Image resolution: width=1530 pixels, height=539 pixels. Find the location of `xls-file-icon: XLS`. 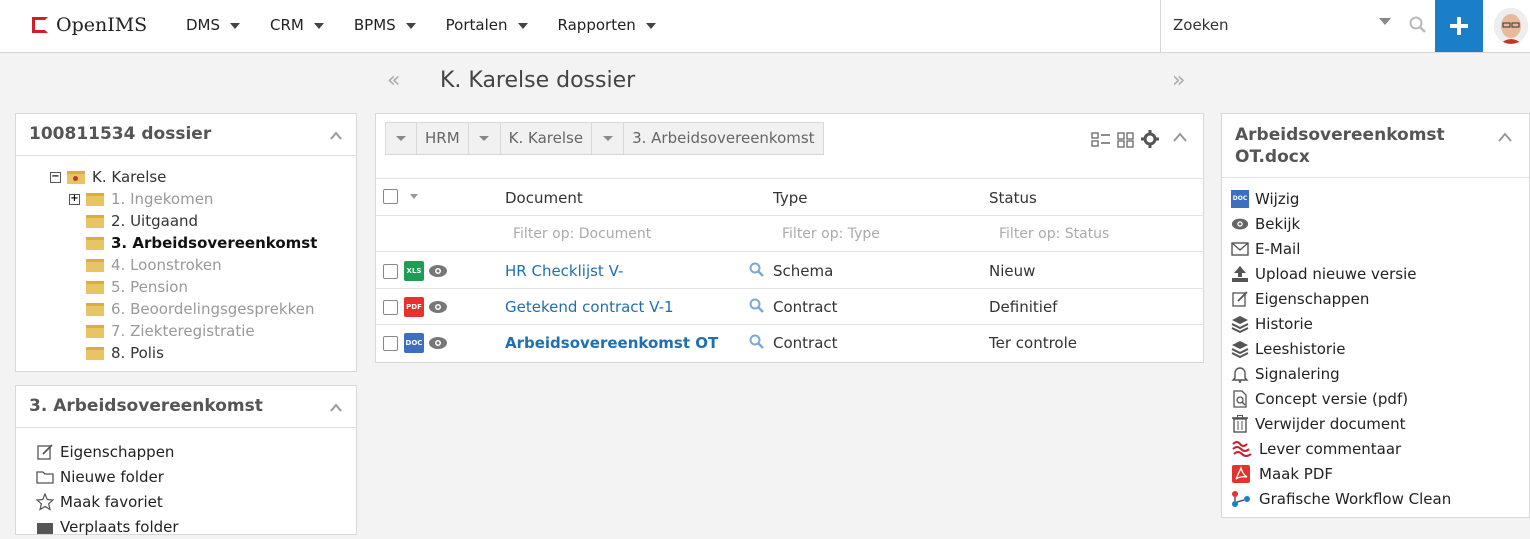

xls-file-icon: XLS is located at coordinates (414, 271).